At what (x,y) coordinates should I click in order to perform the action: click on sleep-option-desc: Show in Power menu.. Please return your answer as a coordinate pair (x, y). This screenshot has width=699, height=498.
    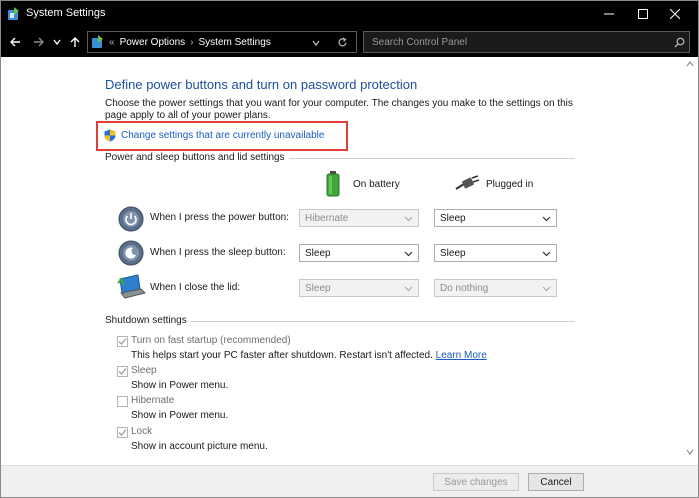
    Looking at the image, I should click on (180, 385).